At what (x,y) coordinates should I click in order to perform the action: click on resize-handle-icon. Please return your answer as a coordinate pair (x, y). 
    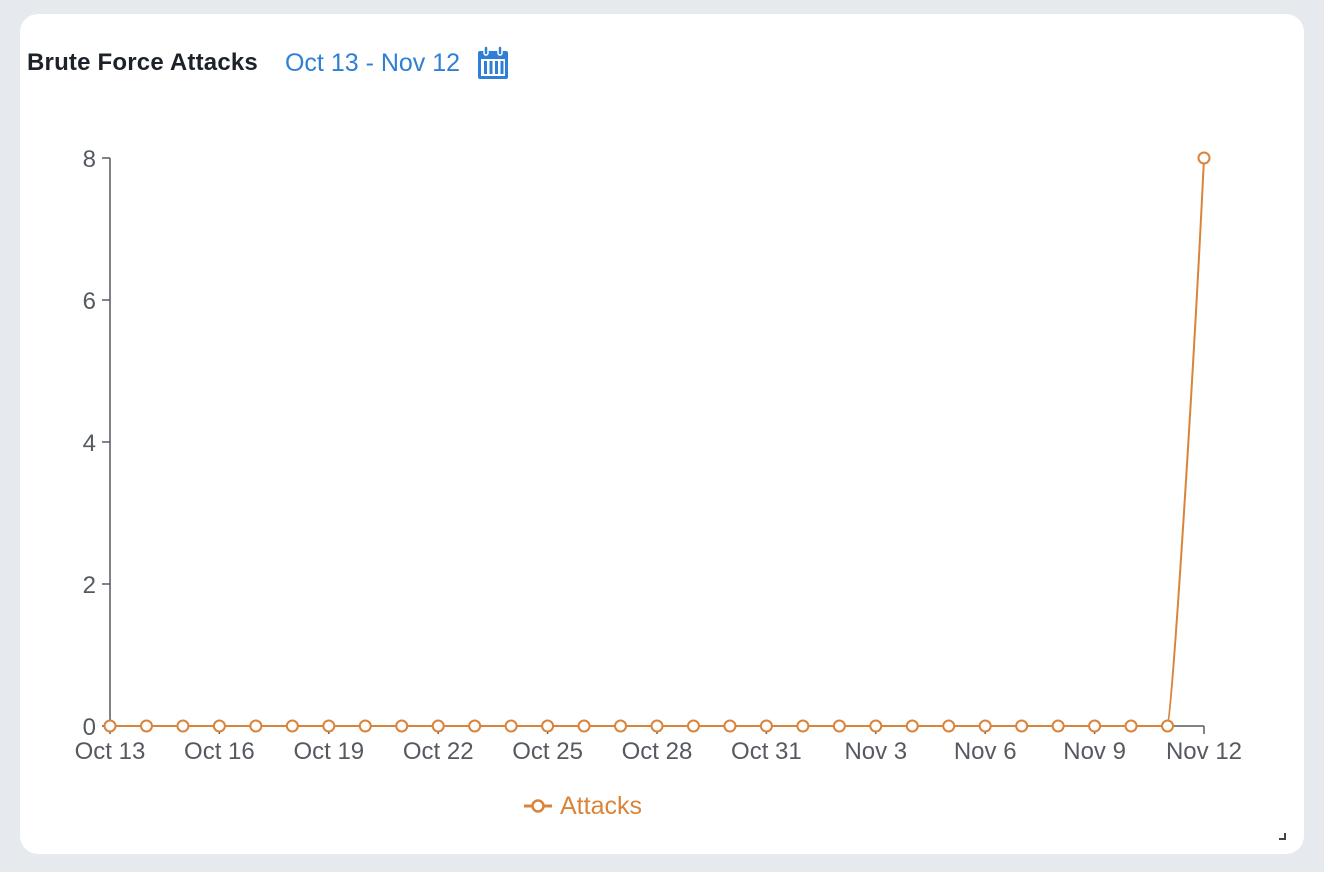
    Looking at the image, I should click on (1282, 834).